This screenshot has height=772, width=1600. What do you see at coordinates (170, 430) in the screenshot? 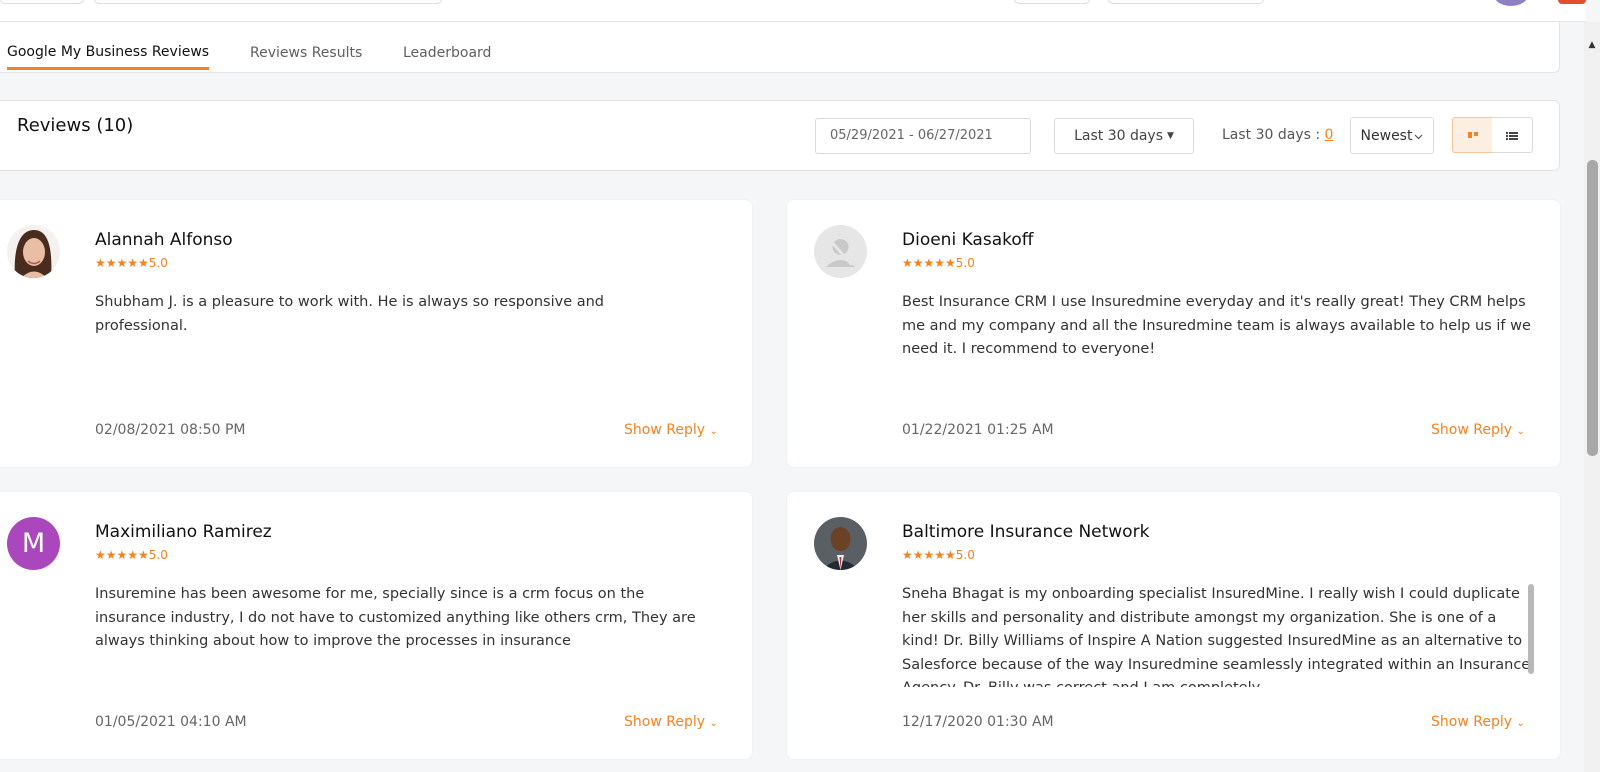
I see `review-date: 02/08/2021 08:50 PM` at bounding box center [170, 430].